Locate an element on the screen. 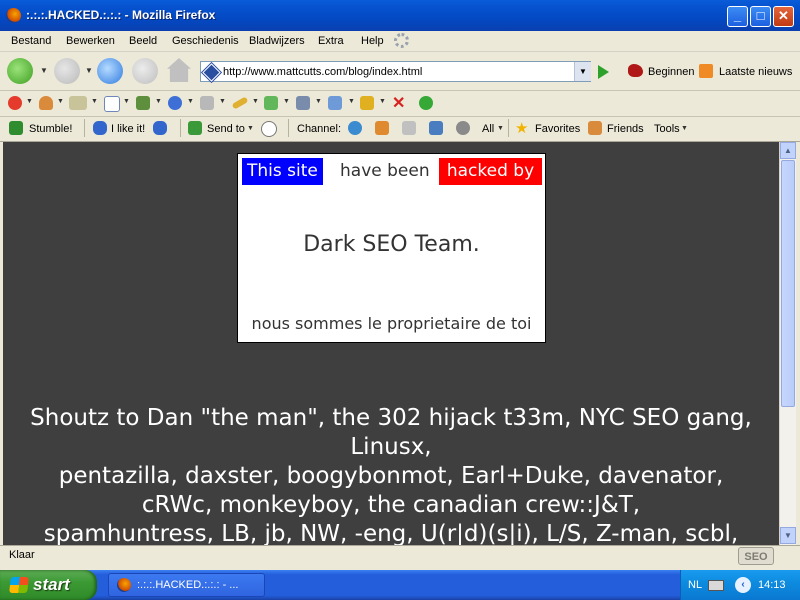 The width and height of the screenshot is (800, 600). bookmark-beginnen: Beginnen is located at coordinates (671, 72).